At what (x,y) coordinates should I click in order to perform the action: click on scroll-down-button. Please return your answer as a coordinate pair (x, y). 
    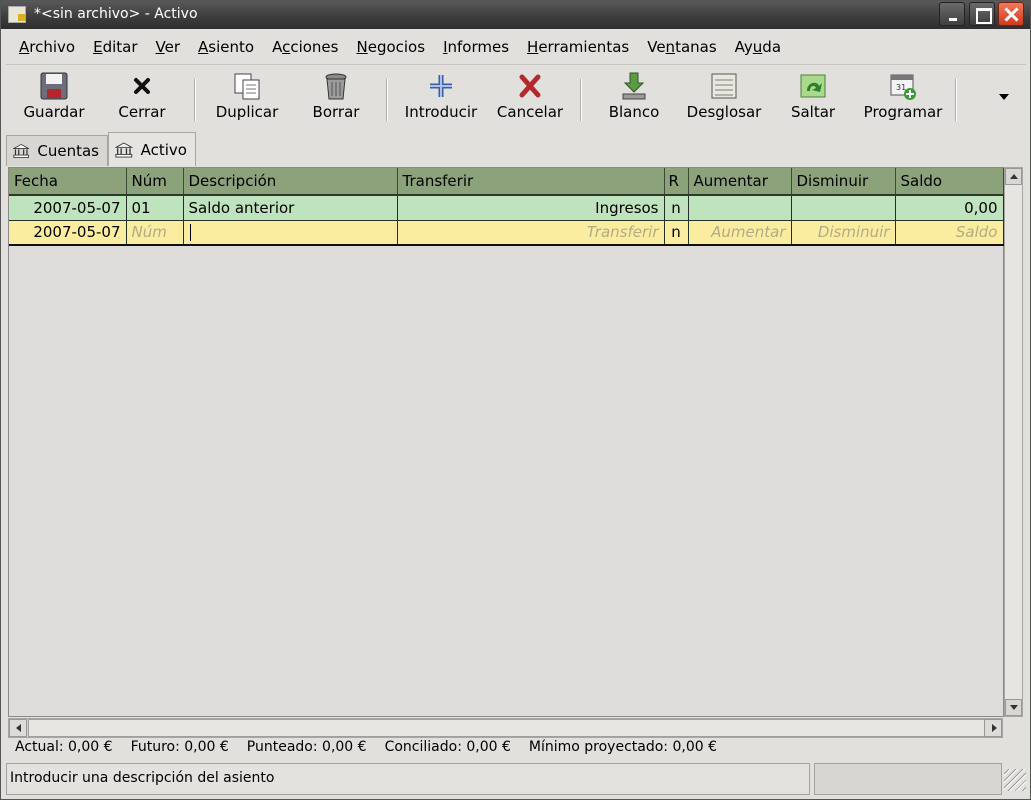
    Looking at the image, I should click on (1013, 707).